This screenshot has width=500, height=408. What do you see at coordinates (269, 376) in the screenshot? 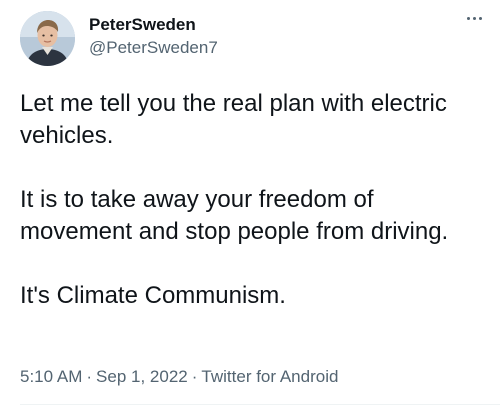
I see `tweet-source: Twitter for Android` at bounding box center [269, 376].